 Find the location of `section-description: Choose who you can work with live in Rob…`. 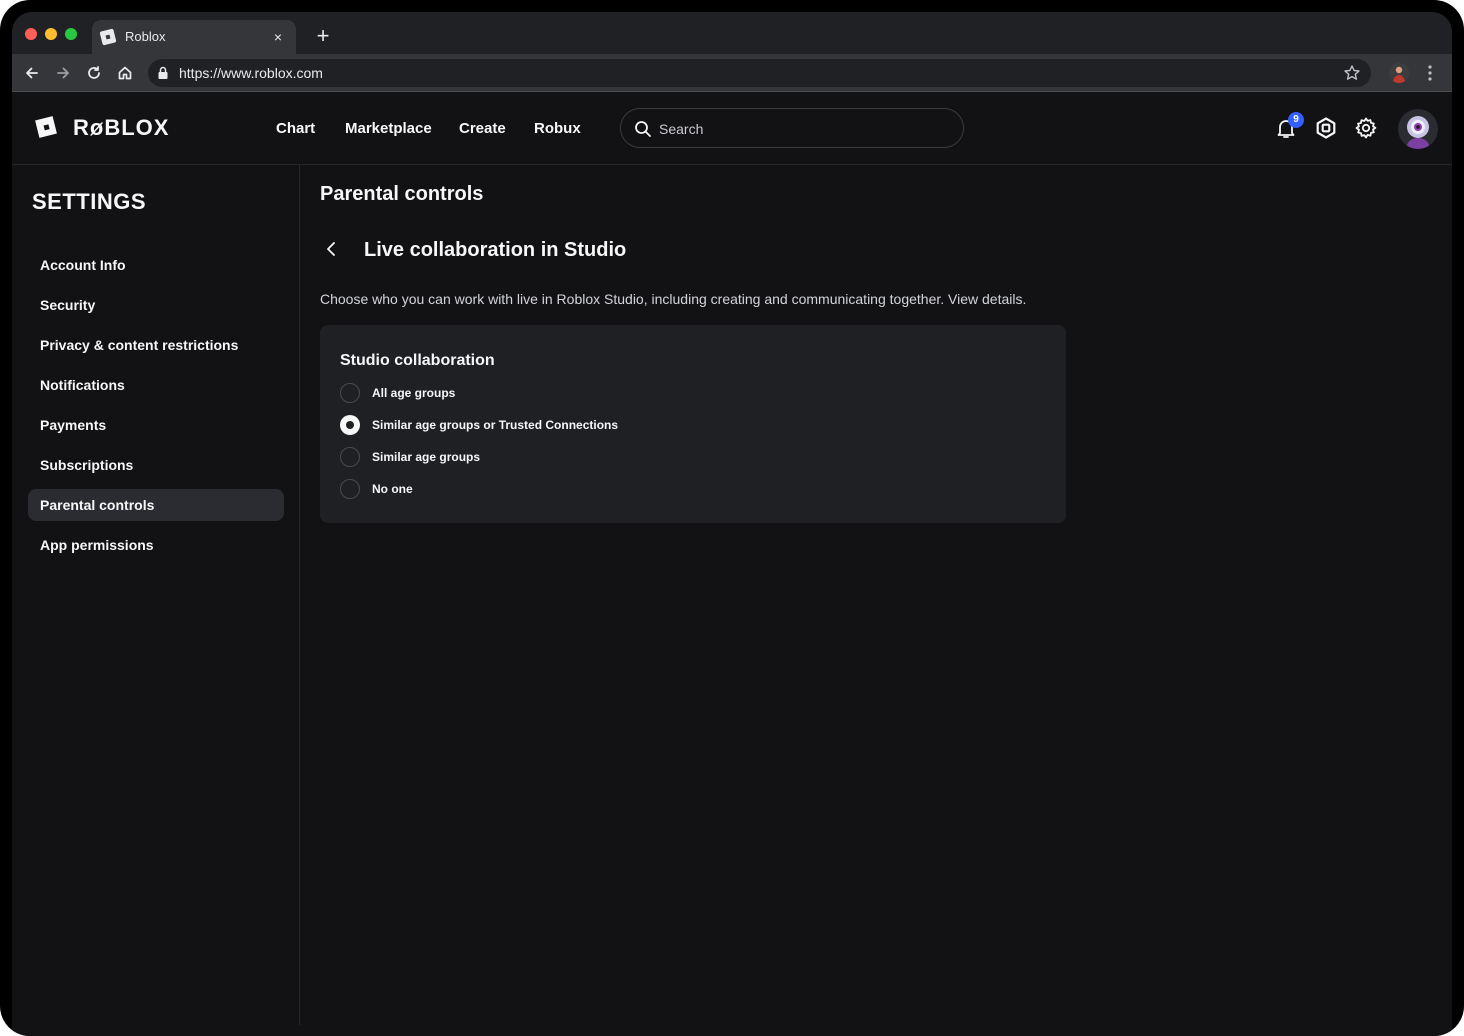

section-description: Choose who you can work with live in Rob… is located at coordinates (673, 299).